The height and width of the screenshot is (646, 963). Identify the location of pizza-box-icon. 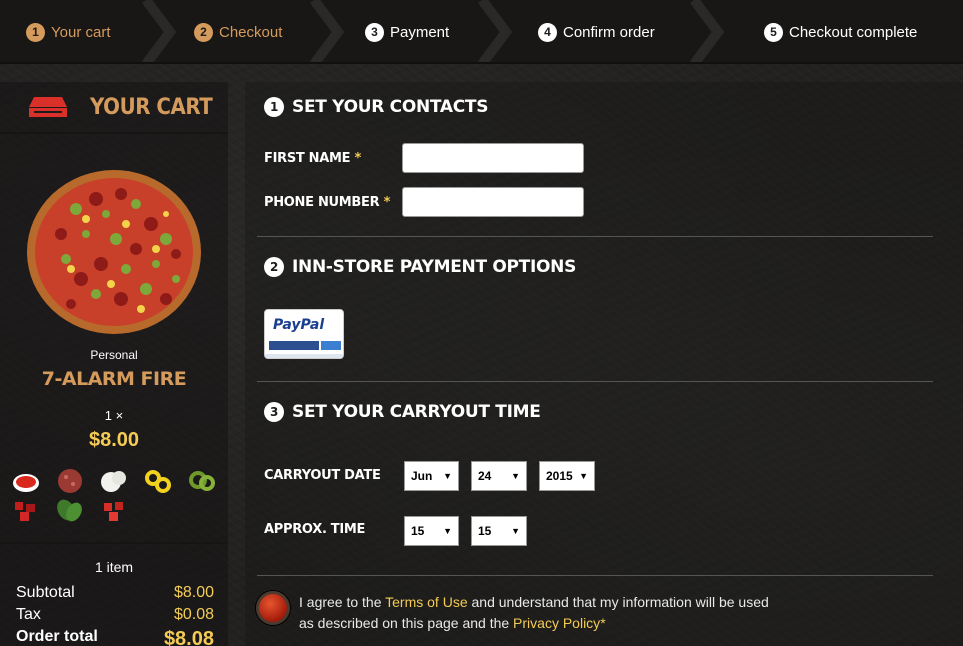
(48, 107).